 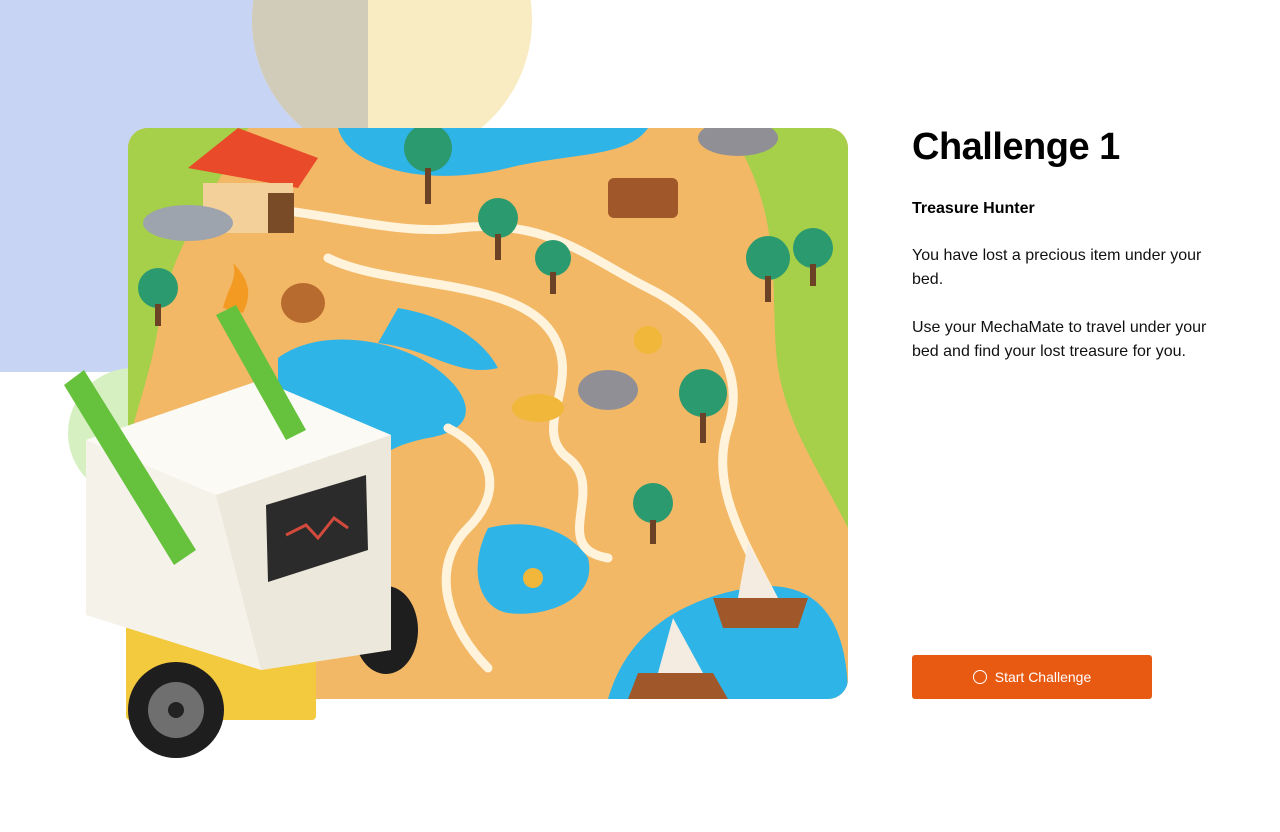 I want to click on start-challenge-label: Start Challenge, so click(x=1043, y=677).